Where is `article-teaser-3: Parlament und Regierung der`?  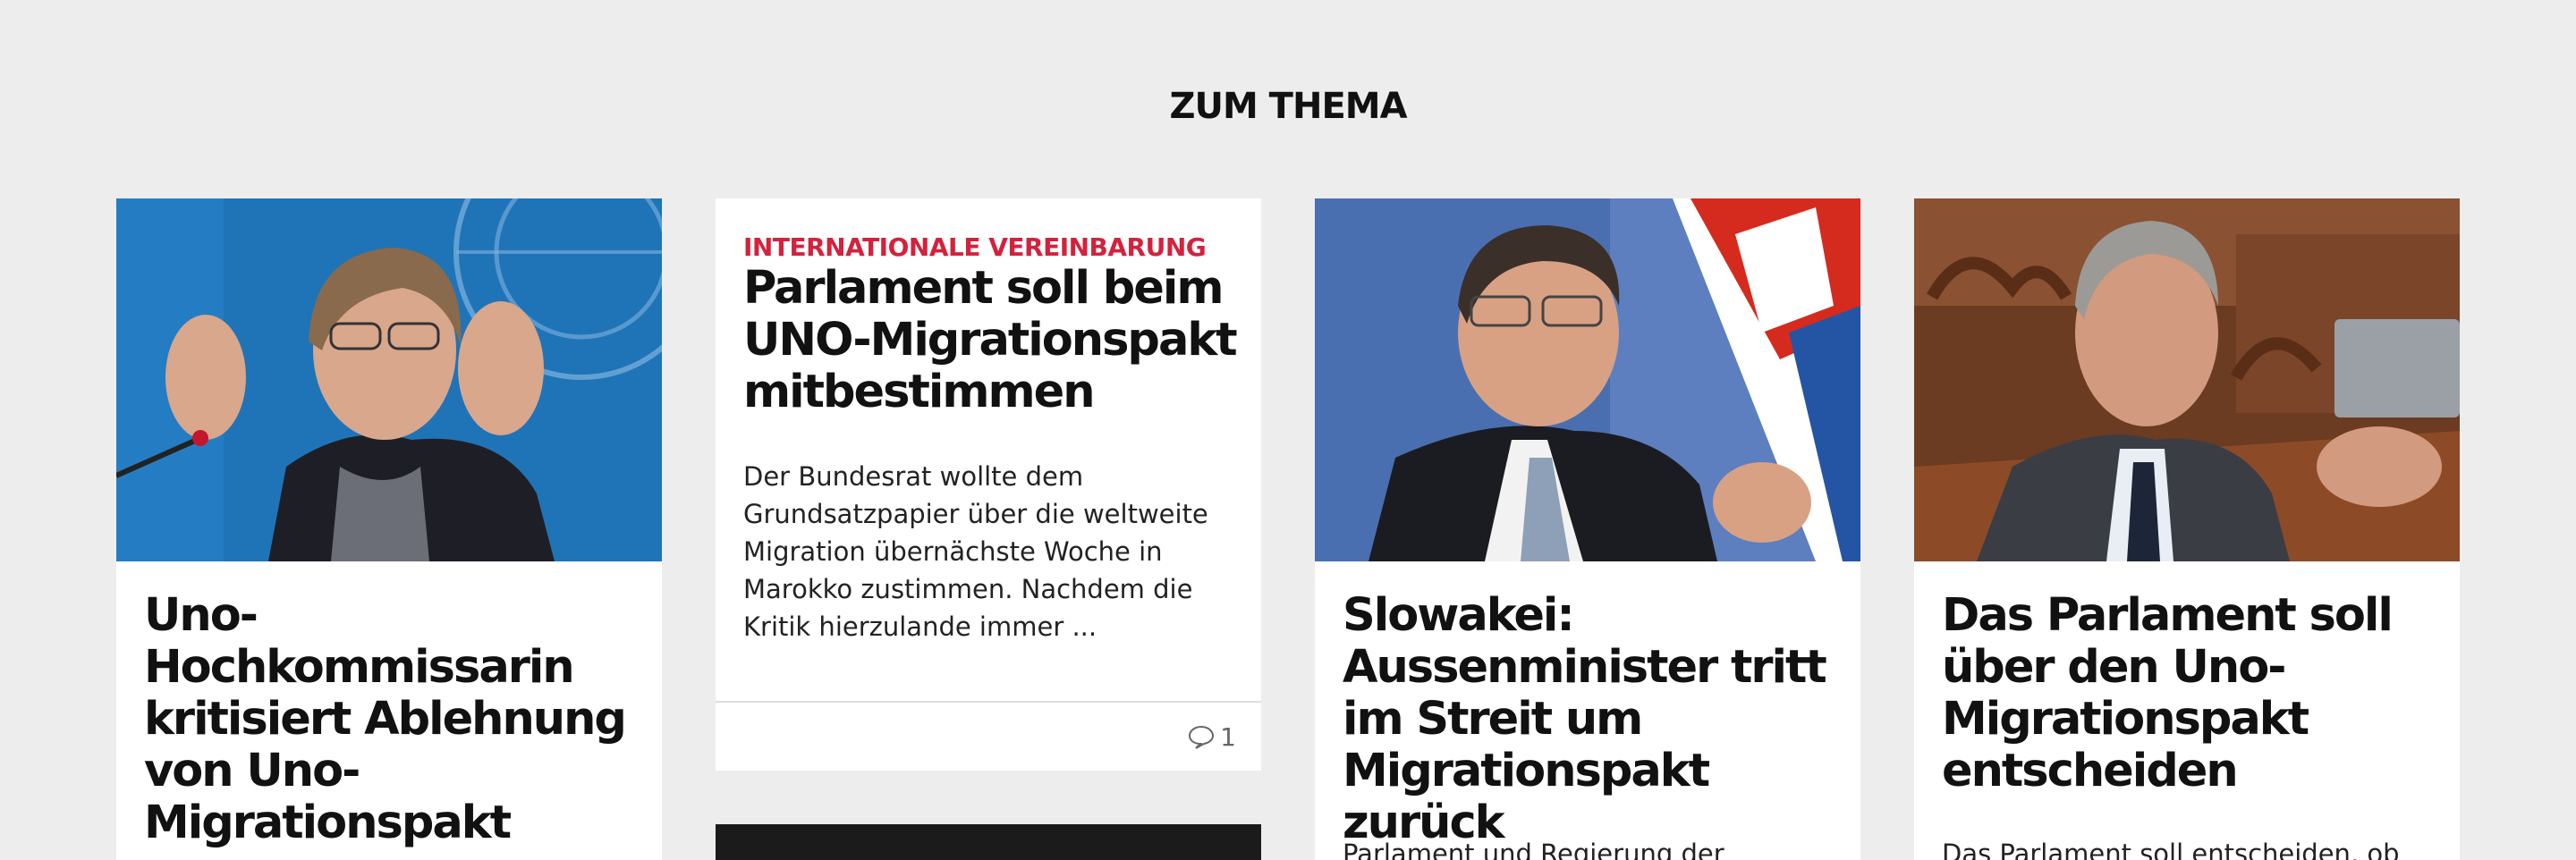
article-teaser-3: Parlament und Regierung der is located at coordinates (1593, 848).